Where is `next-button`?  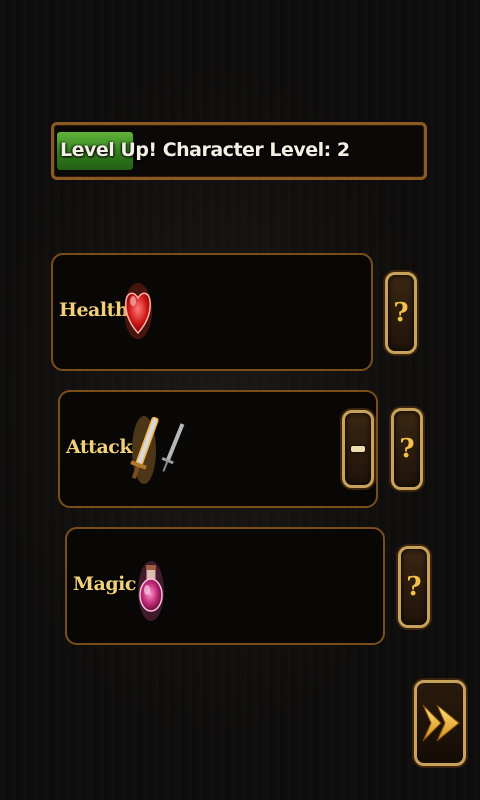 next-button is located at coordinates (440, 723).